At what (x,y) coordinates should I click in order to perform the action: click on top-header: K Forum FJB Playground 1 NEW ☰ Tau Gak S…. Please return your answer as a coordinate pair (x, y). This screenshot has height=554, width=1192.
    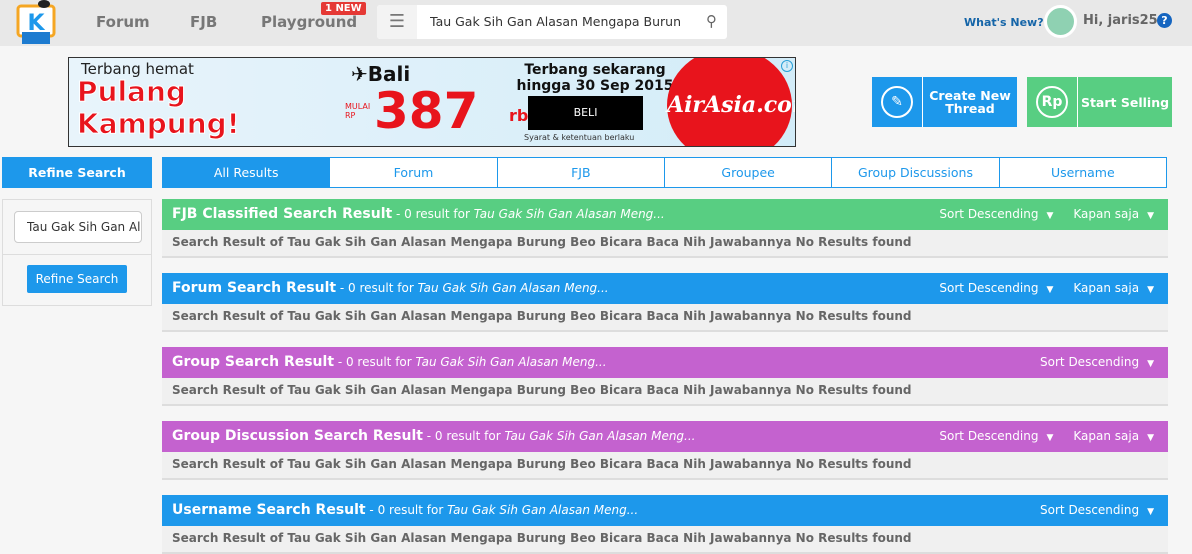
    Looking at the image, I should click on (596, 23).